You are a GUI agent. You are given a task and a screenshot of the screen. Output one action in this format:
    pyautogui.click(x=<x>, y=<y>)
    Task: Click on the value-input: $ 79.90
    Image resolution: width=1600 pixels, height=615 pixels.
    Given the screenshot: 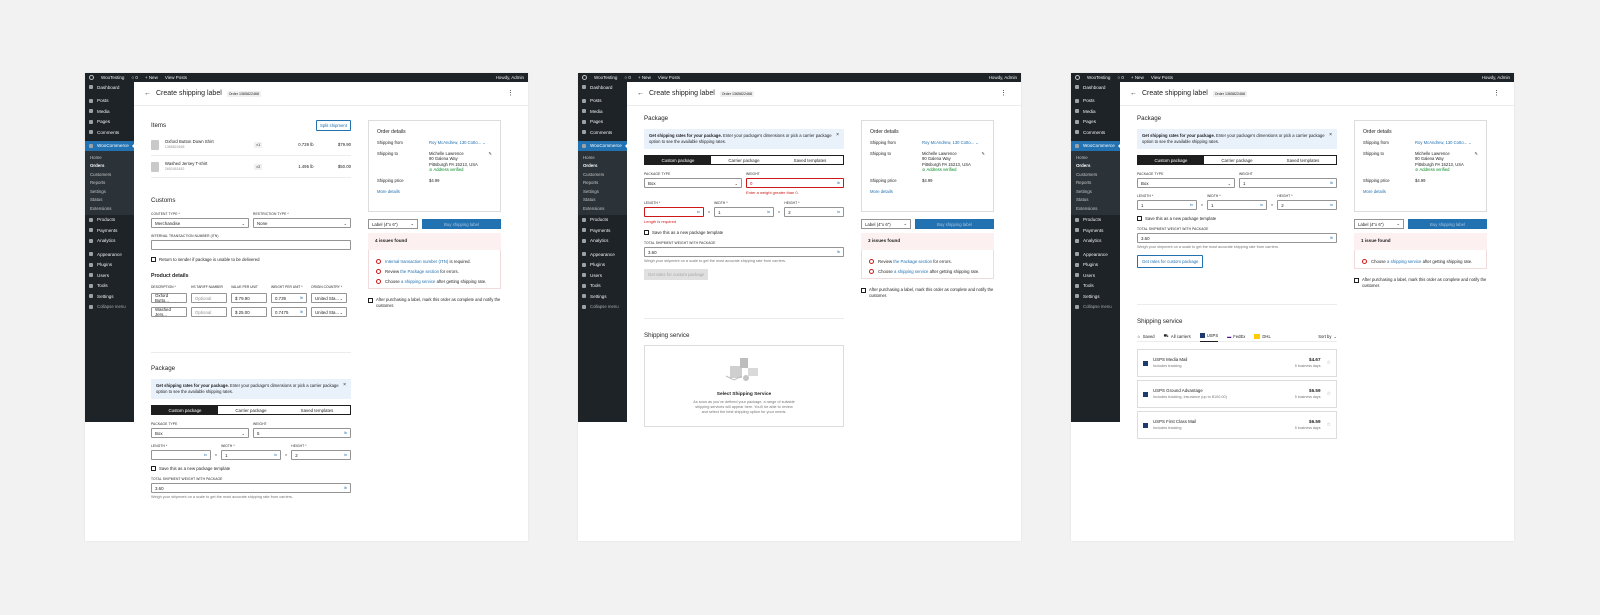 What is the action you would take?
    pyautogui.click(x=249, y=298)
    